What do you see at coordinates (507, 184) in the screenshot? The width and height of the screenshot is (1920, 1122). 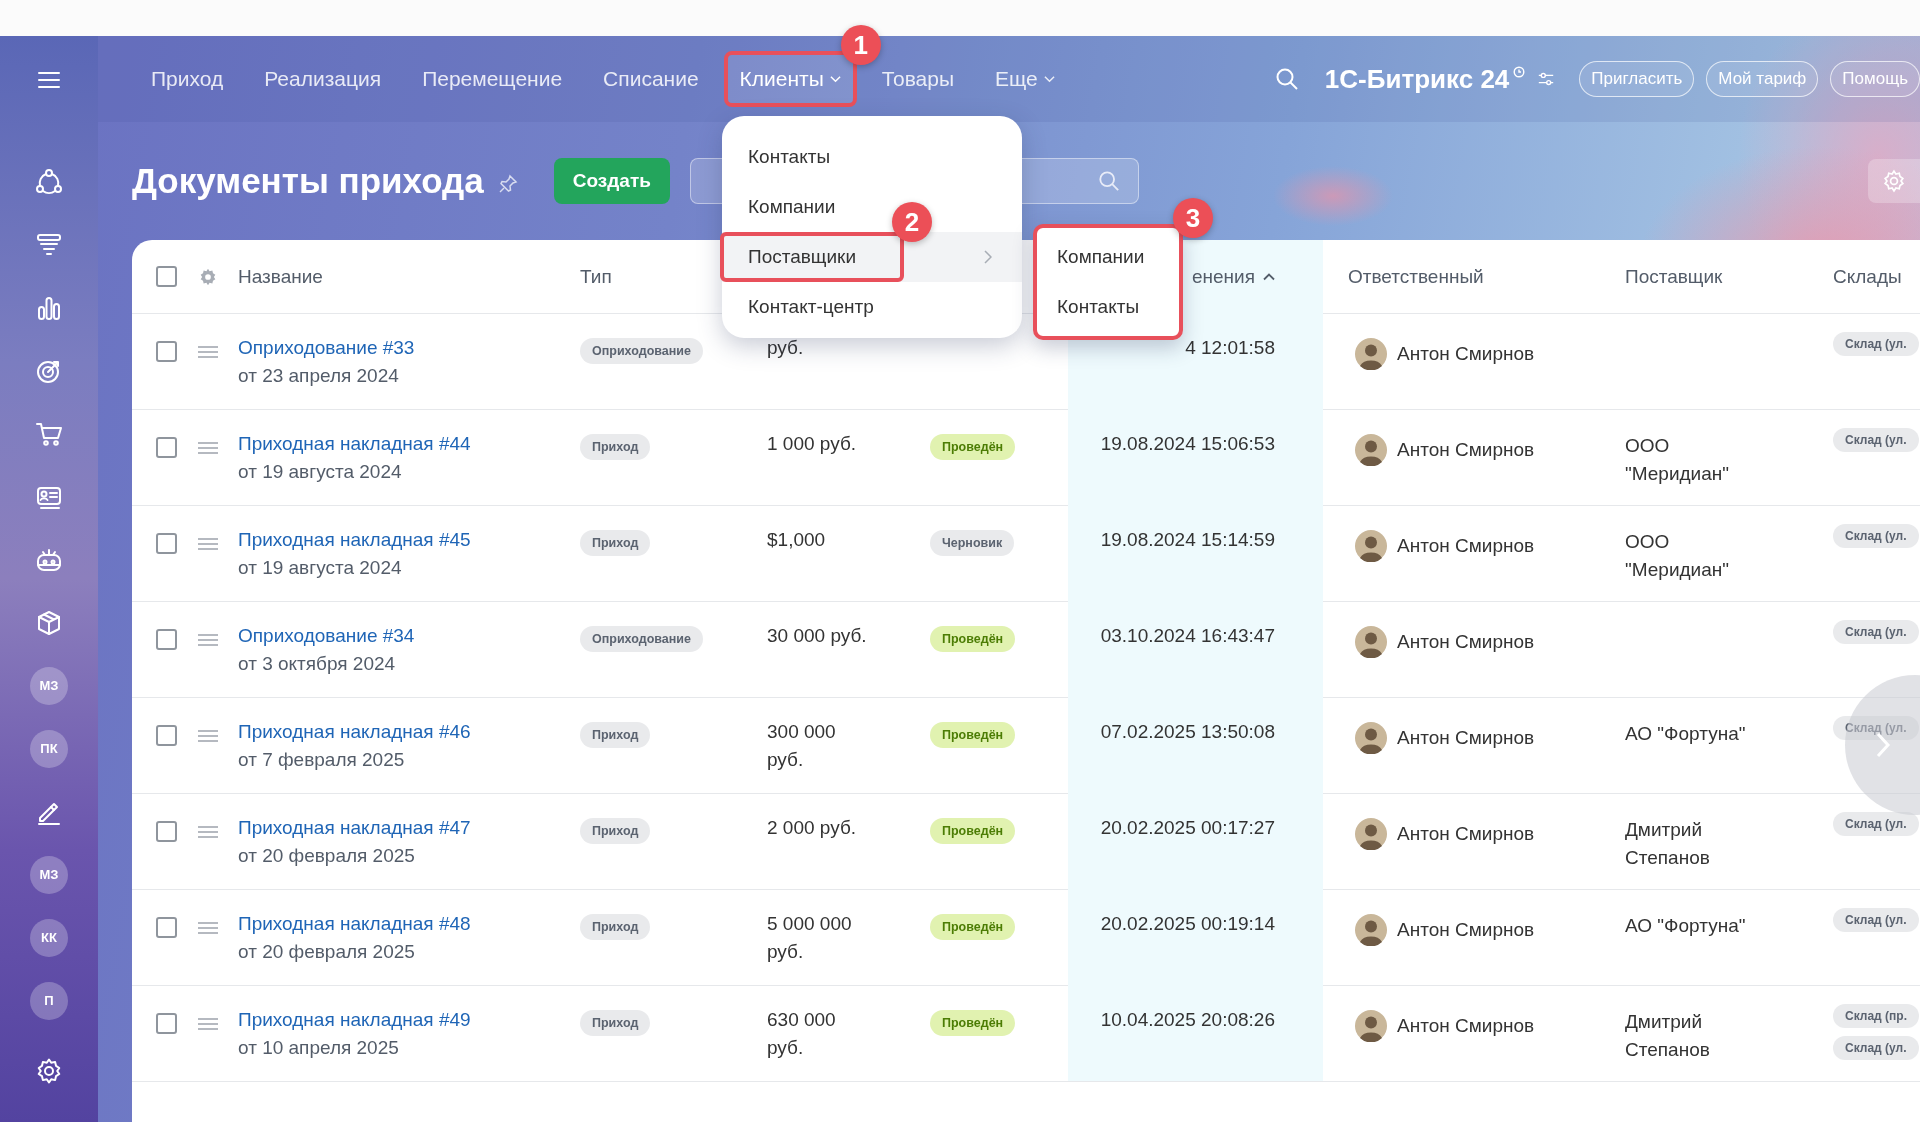 I see `pin-icon` at bounding box center [507, 184].